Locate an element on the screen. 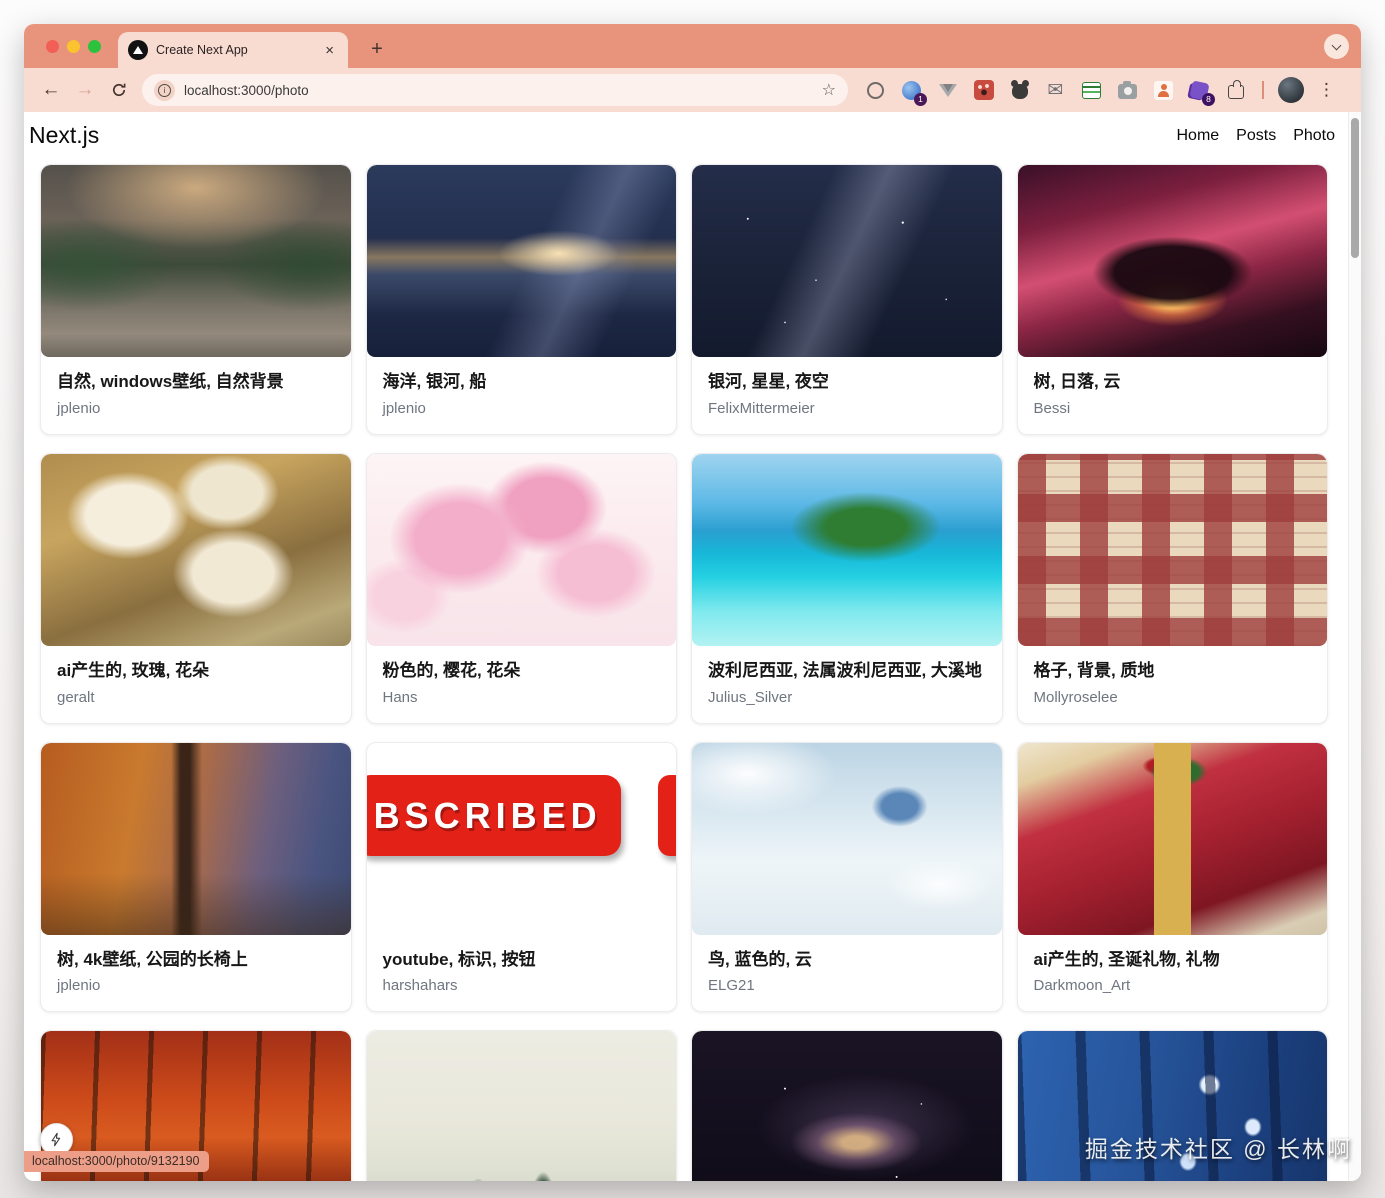  subscribed-banner: BSCRIBED is located at coordinates (493, 815).